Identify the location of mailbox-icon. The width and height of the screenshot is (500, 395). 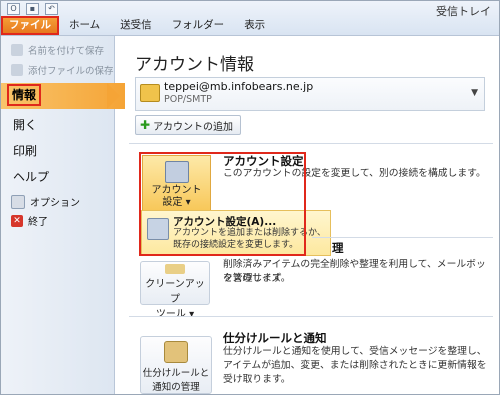
(150, 93).